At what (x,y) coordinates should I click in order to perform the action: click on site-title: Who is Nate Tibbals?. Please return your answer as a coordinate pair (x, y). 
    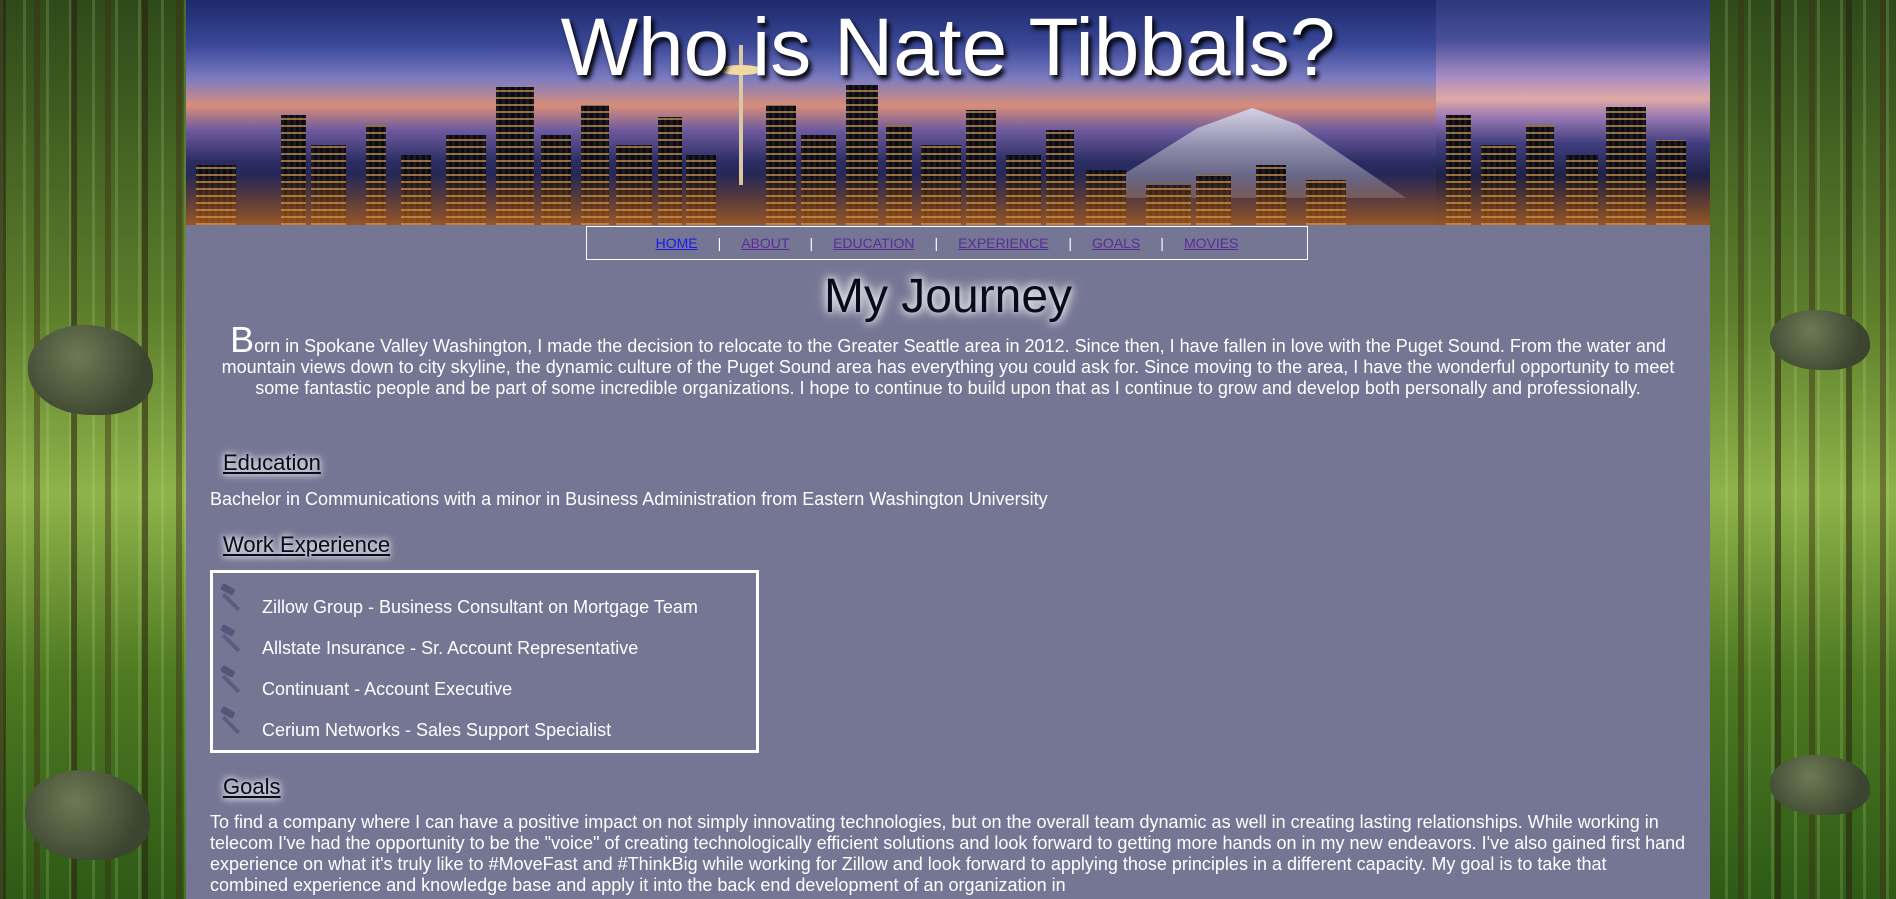
    Looking at the image, I should click on (948, 47).